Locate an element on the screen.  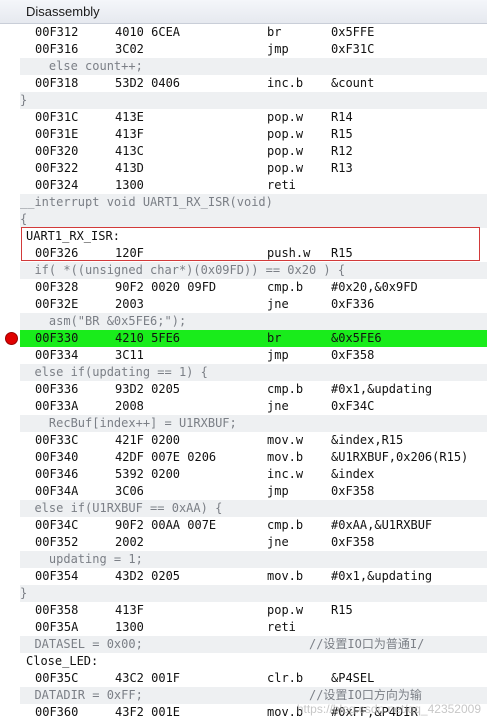
opcode-cell: 90F2 00AA 007E is located at coordinates (166, 525).